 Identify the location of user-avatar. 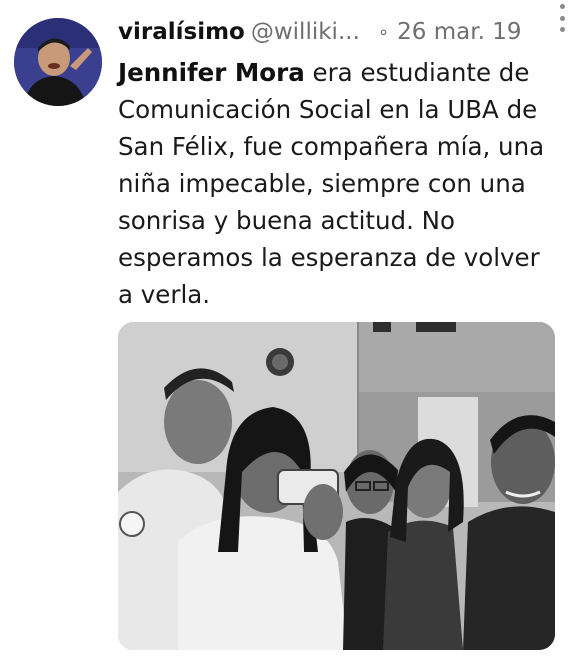
(58, 62).